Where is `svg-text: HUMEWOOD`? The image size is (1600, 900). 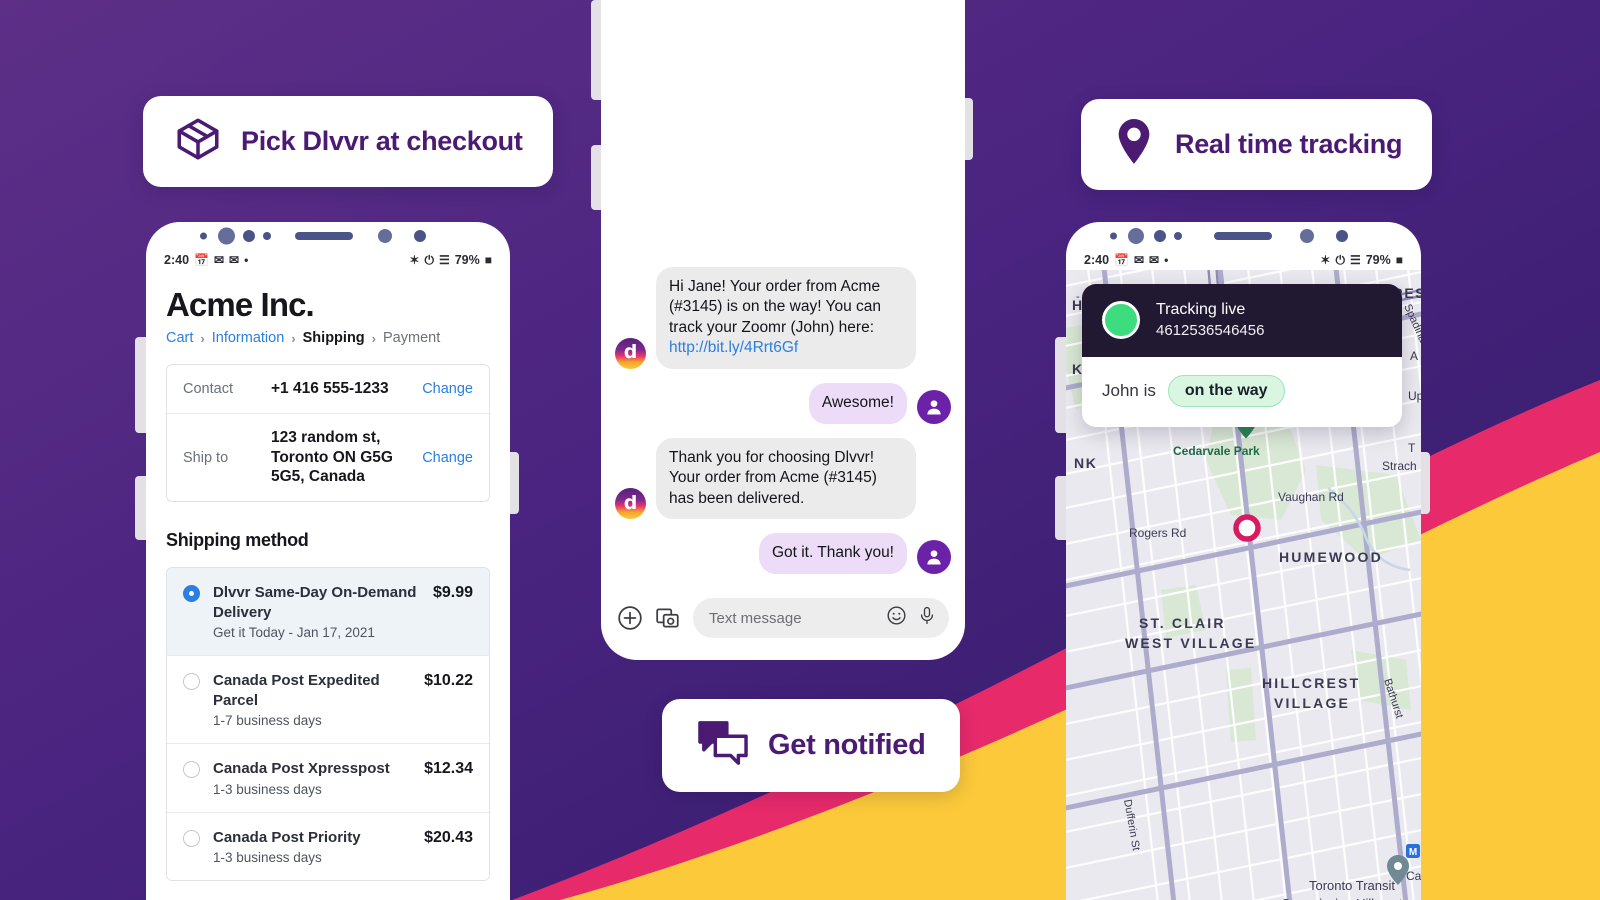
svg-text: HUMEWOOD is located at coordinates (1331, 557).